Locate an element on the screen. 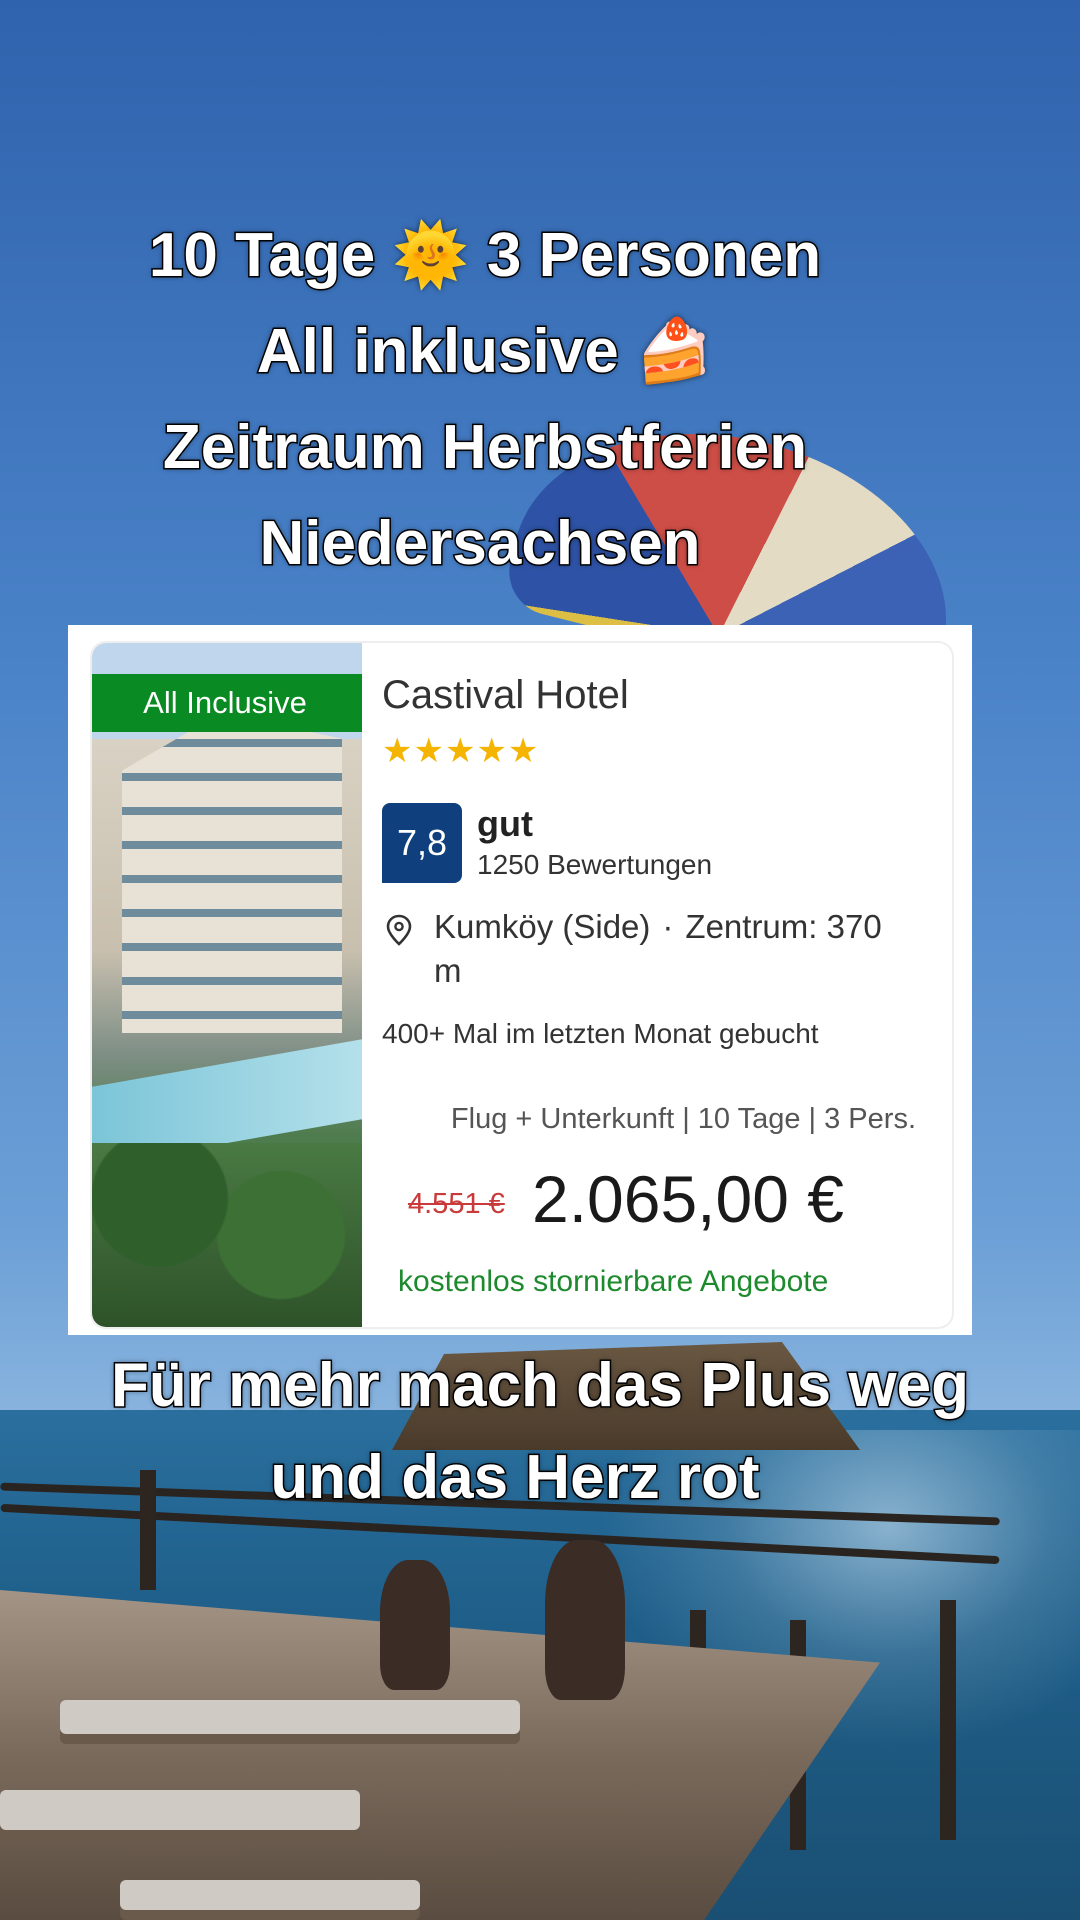 This screenshot has width=1080, height=1920. booking-popularity: 400+ Mal im letzten Monat gebucht is located at coordinates (600, 1033).